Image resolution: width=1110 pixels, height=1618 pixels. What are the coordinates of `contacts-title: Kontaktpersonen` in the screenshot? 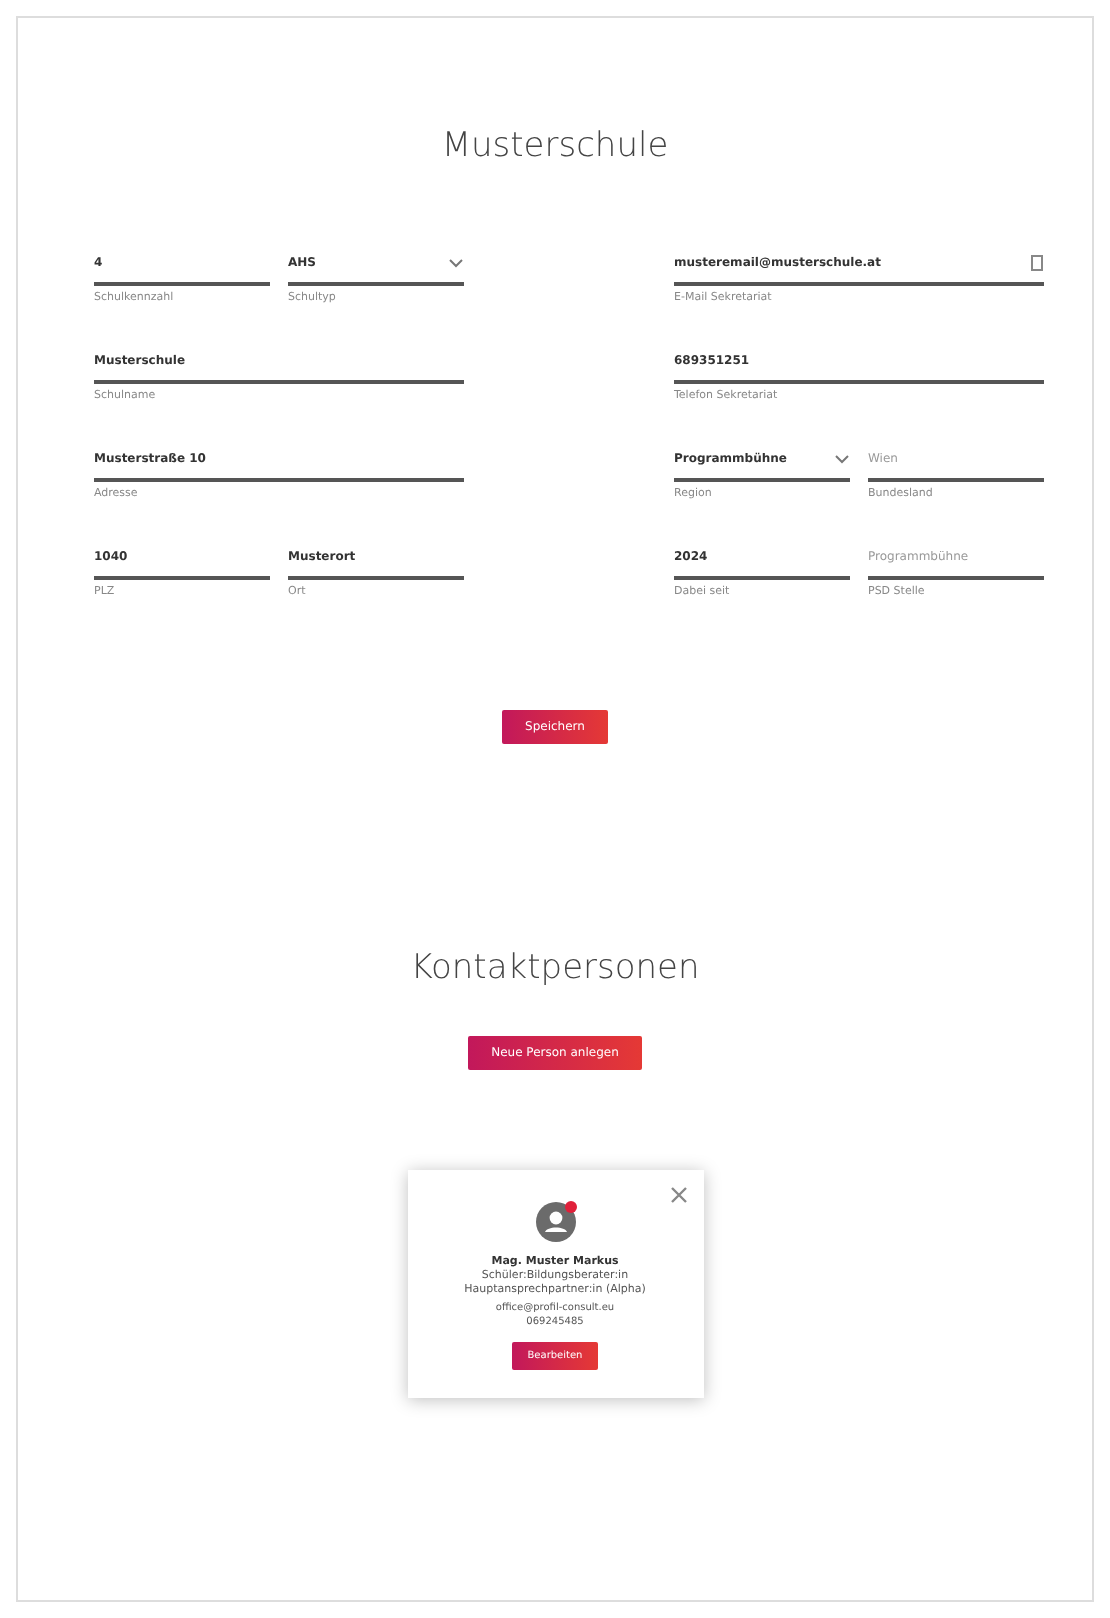 It's located at (555, 968).